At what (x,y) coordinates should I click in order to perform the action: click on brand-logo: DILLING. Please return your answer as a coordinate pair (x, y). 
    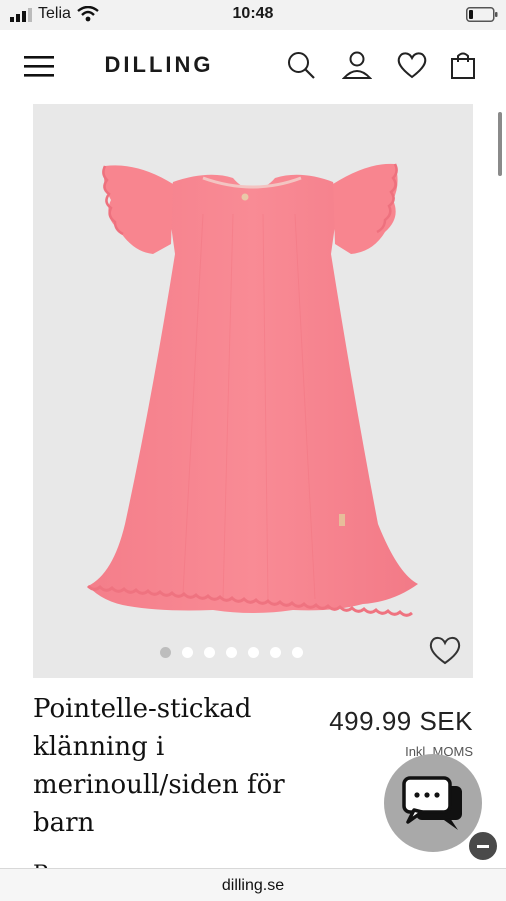
    Looking at the image, I should click on (159, 65).